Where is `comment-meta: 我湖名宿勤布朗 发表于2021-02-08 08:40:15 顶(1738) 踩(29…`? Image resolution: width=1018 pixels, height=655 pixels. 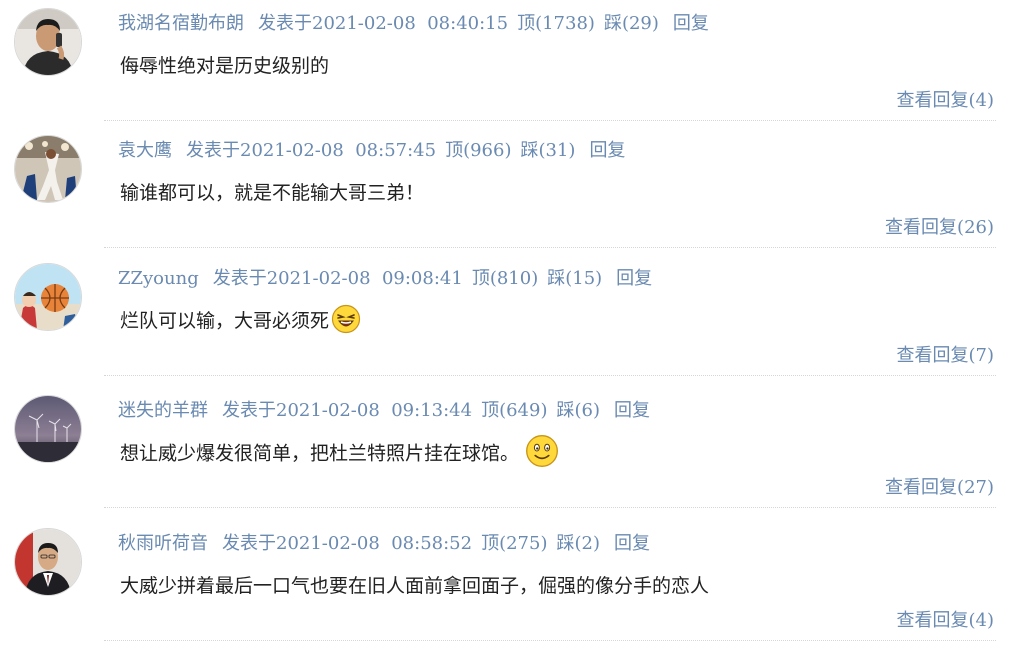
comment-meta: 我湖名宿勤布朗 发表于2021-02-08 08:40:15 顶(1738) 踩(29… is located at coordinates (413, 24).